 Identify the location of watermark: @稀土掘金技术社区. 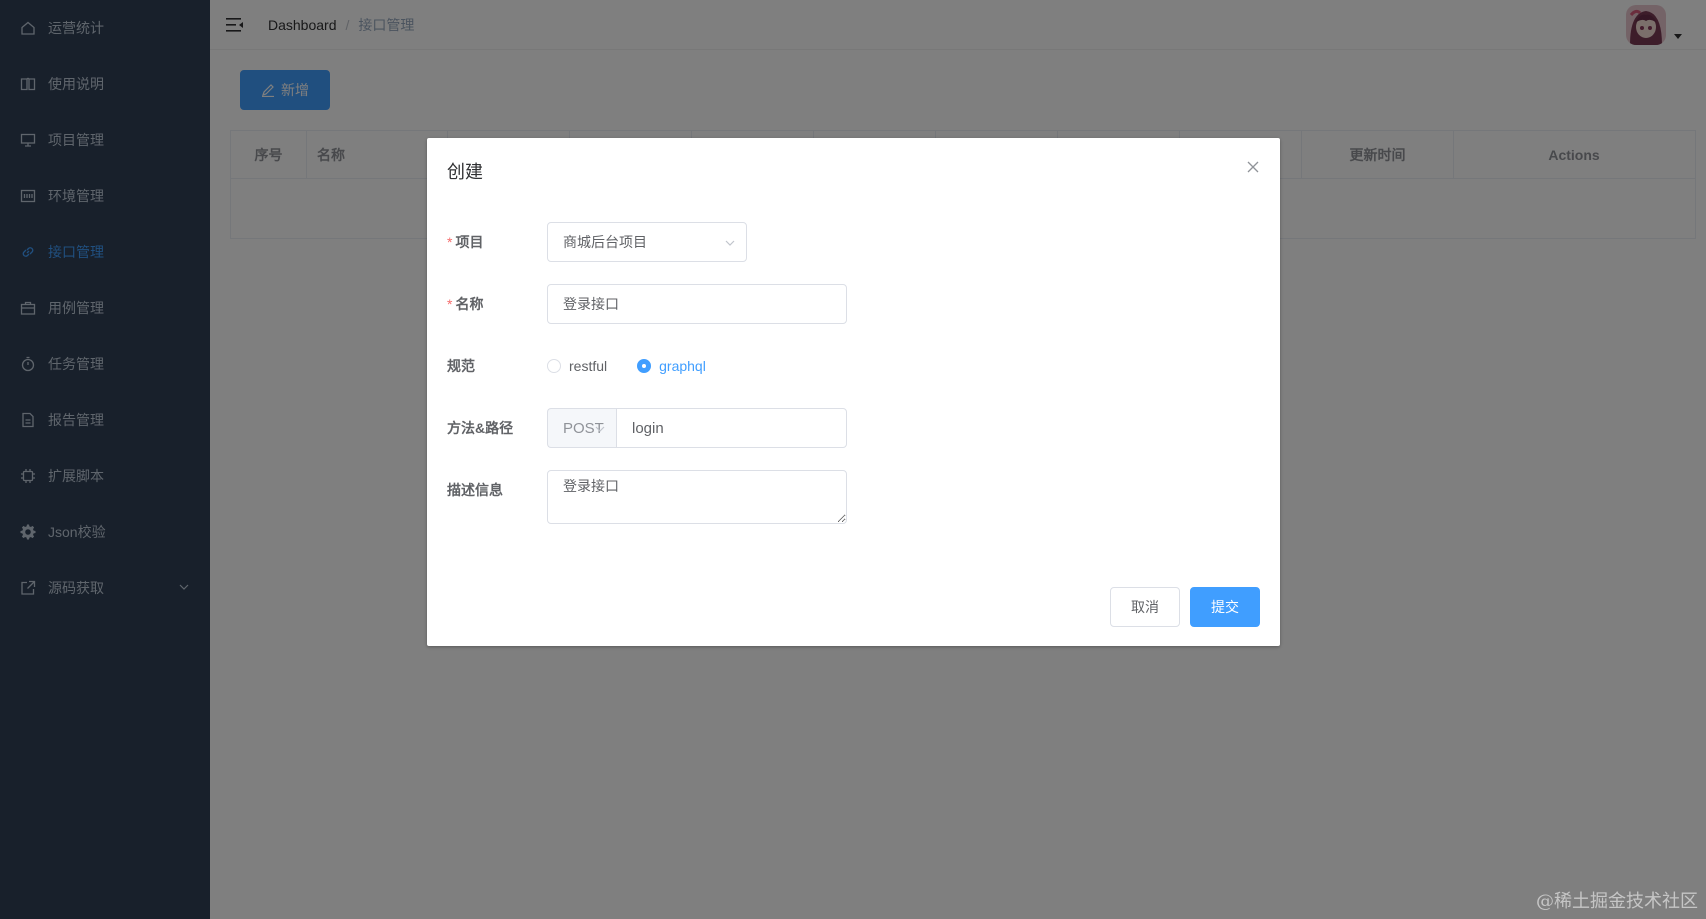
(1617, 901).